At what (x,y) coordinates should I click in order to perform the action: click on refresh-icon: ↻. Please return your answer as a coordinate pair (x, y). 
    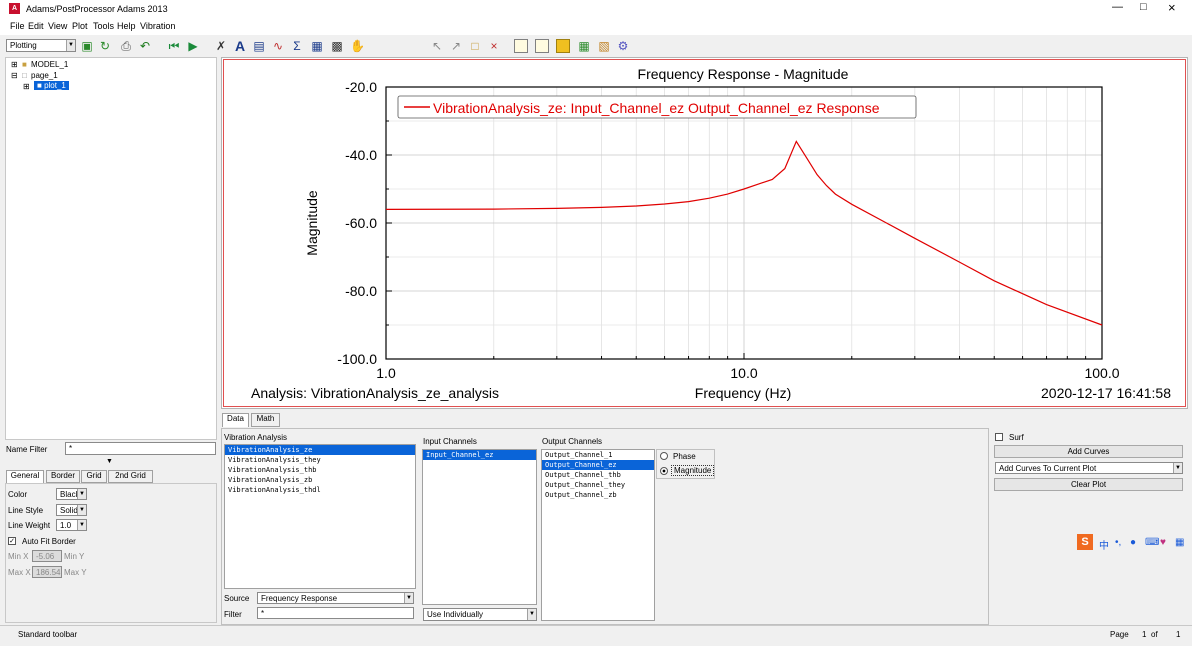
    Looking at the image, I should click on (105, 46).